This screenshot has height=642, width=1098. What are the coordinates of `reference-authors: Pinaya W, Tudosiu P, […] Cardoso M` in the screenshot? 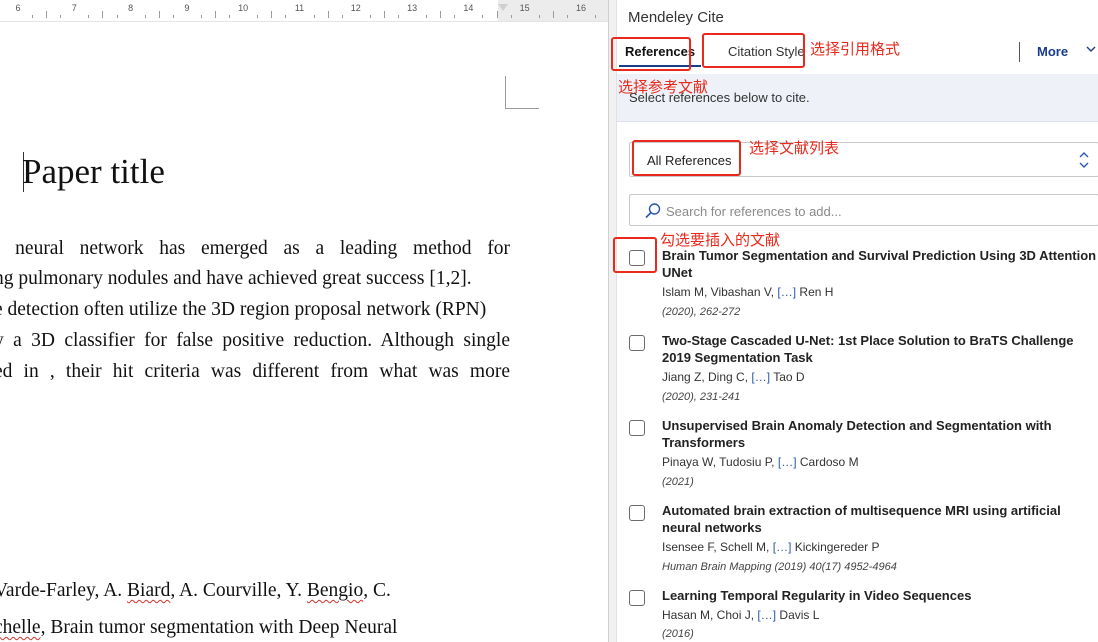 It's located at (760, 462).